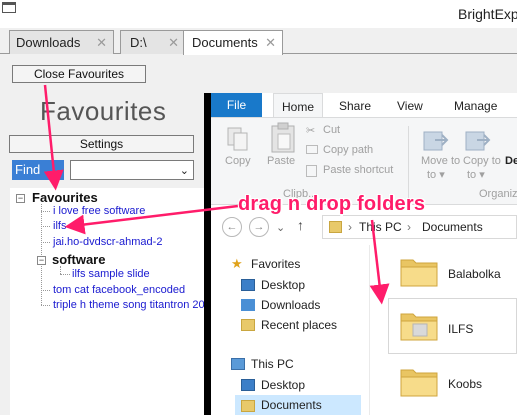  What do you see at coordinates (358, 170) in the screenshot?
I see `paste-shortcut-label: Paste shortcut` at bounding box center [358, 170].